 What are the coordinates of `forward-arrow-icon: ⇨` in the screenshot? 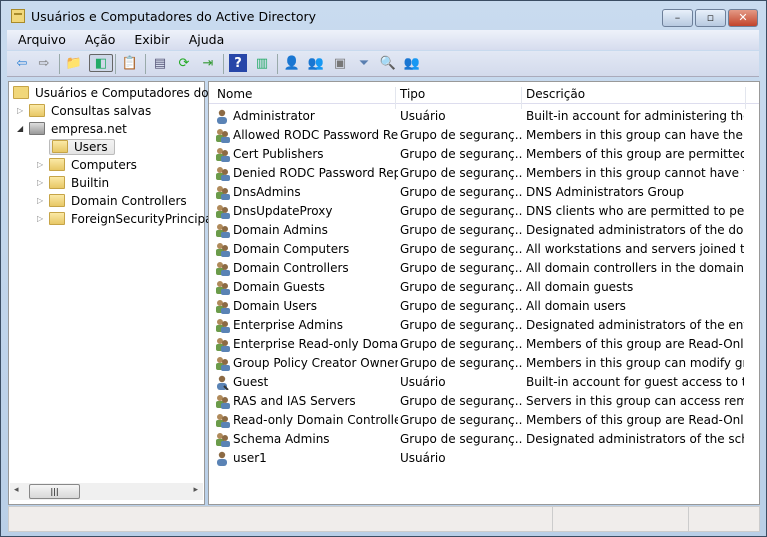 It's located at (44, 63).